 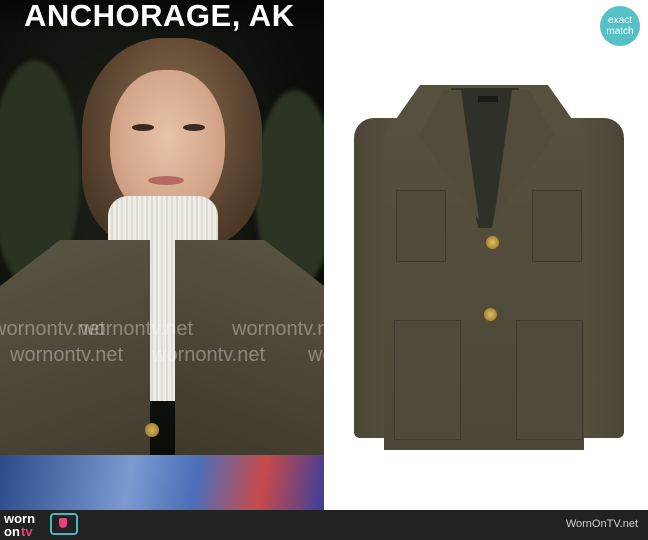 What do you see at coordinates (159, 16) in the screenshot?
I see `location-caption: ANCHORAGE, AK` at bounding box center [159, 16].